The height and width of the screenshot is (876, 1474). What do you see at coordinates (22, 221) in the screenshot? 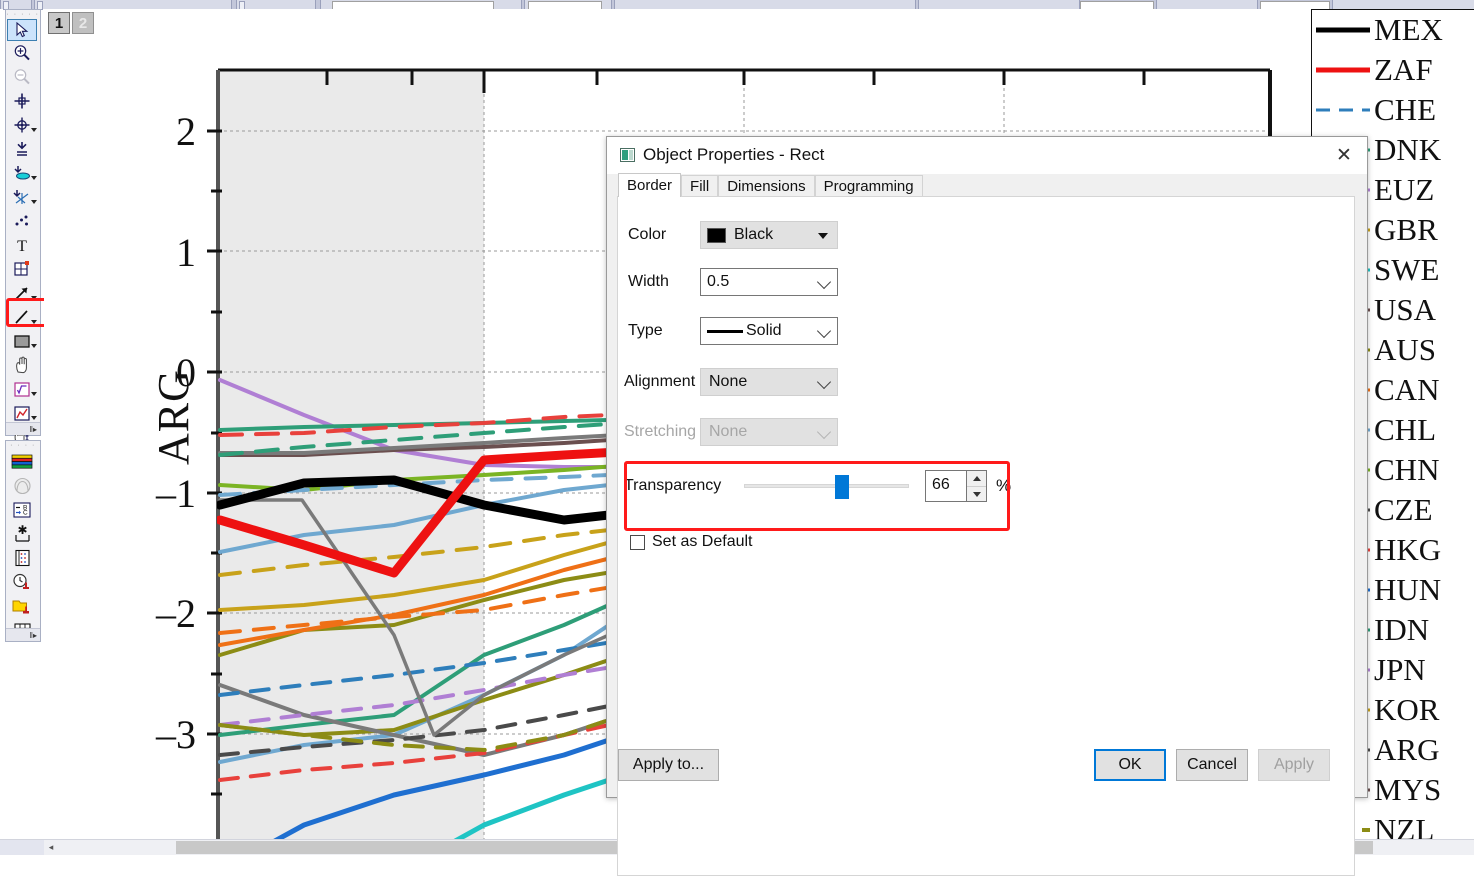
I see `scatter-points-icon` at bounding box center [22, 221].